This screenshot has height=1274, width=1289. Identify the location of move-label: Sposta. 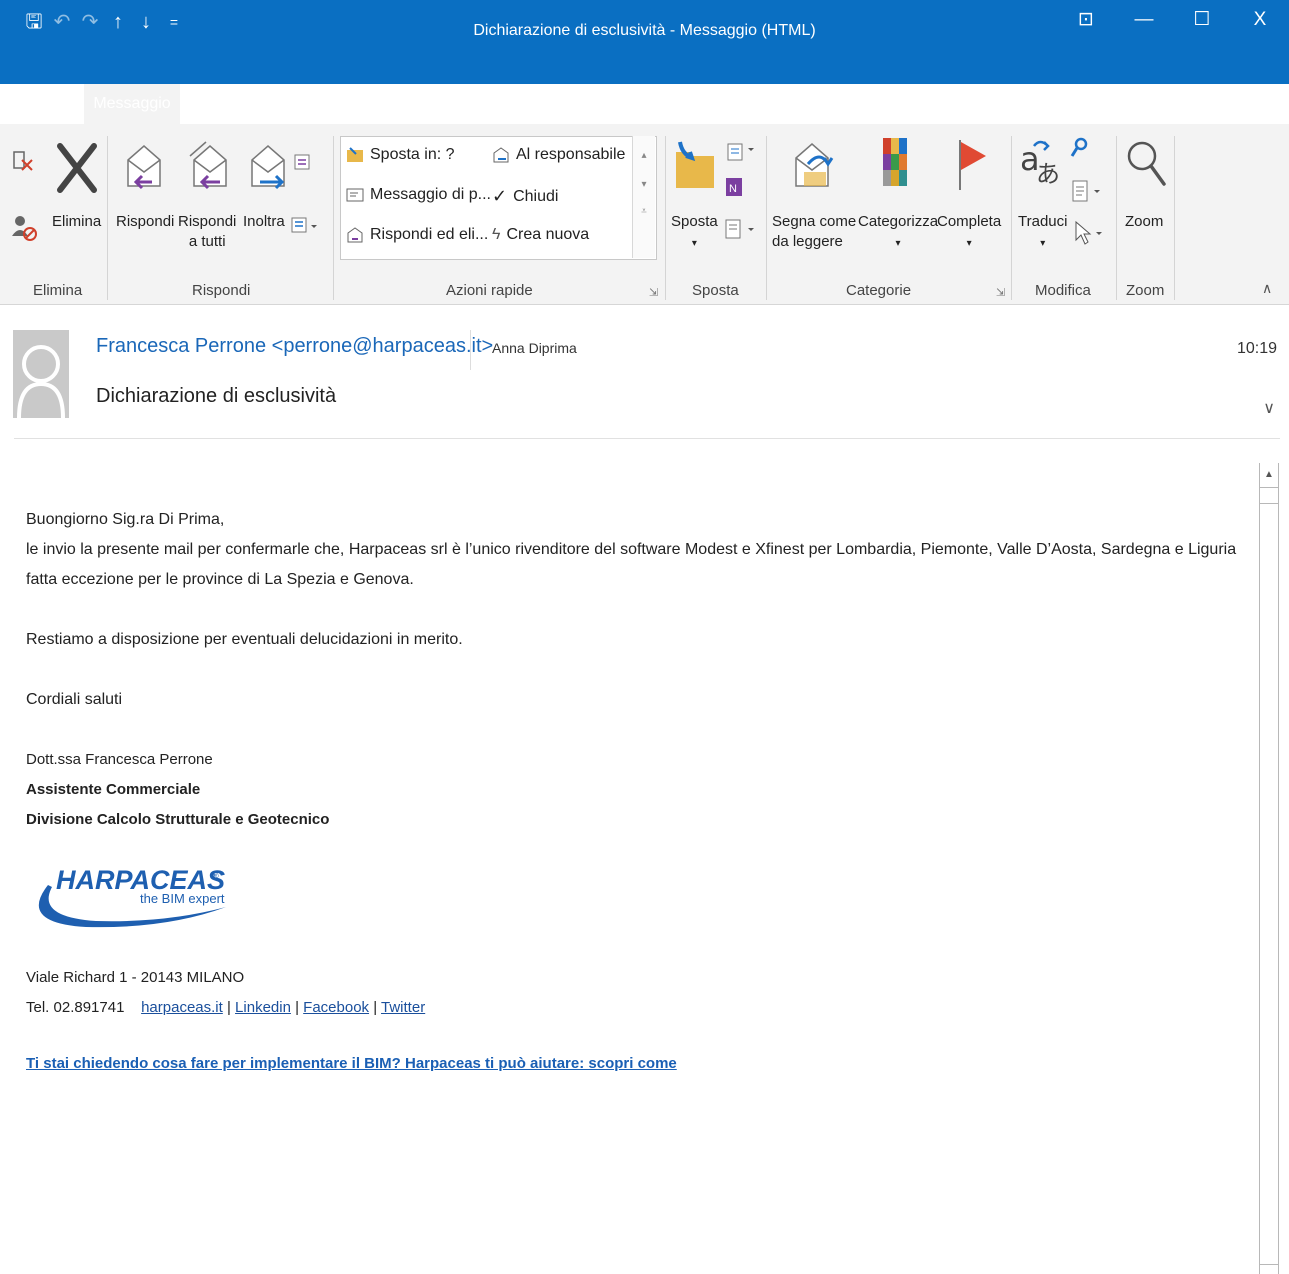
(694, 221).